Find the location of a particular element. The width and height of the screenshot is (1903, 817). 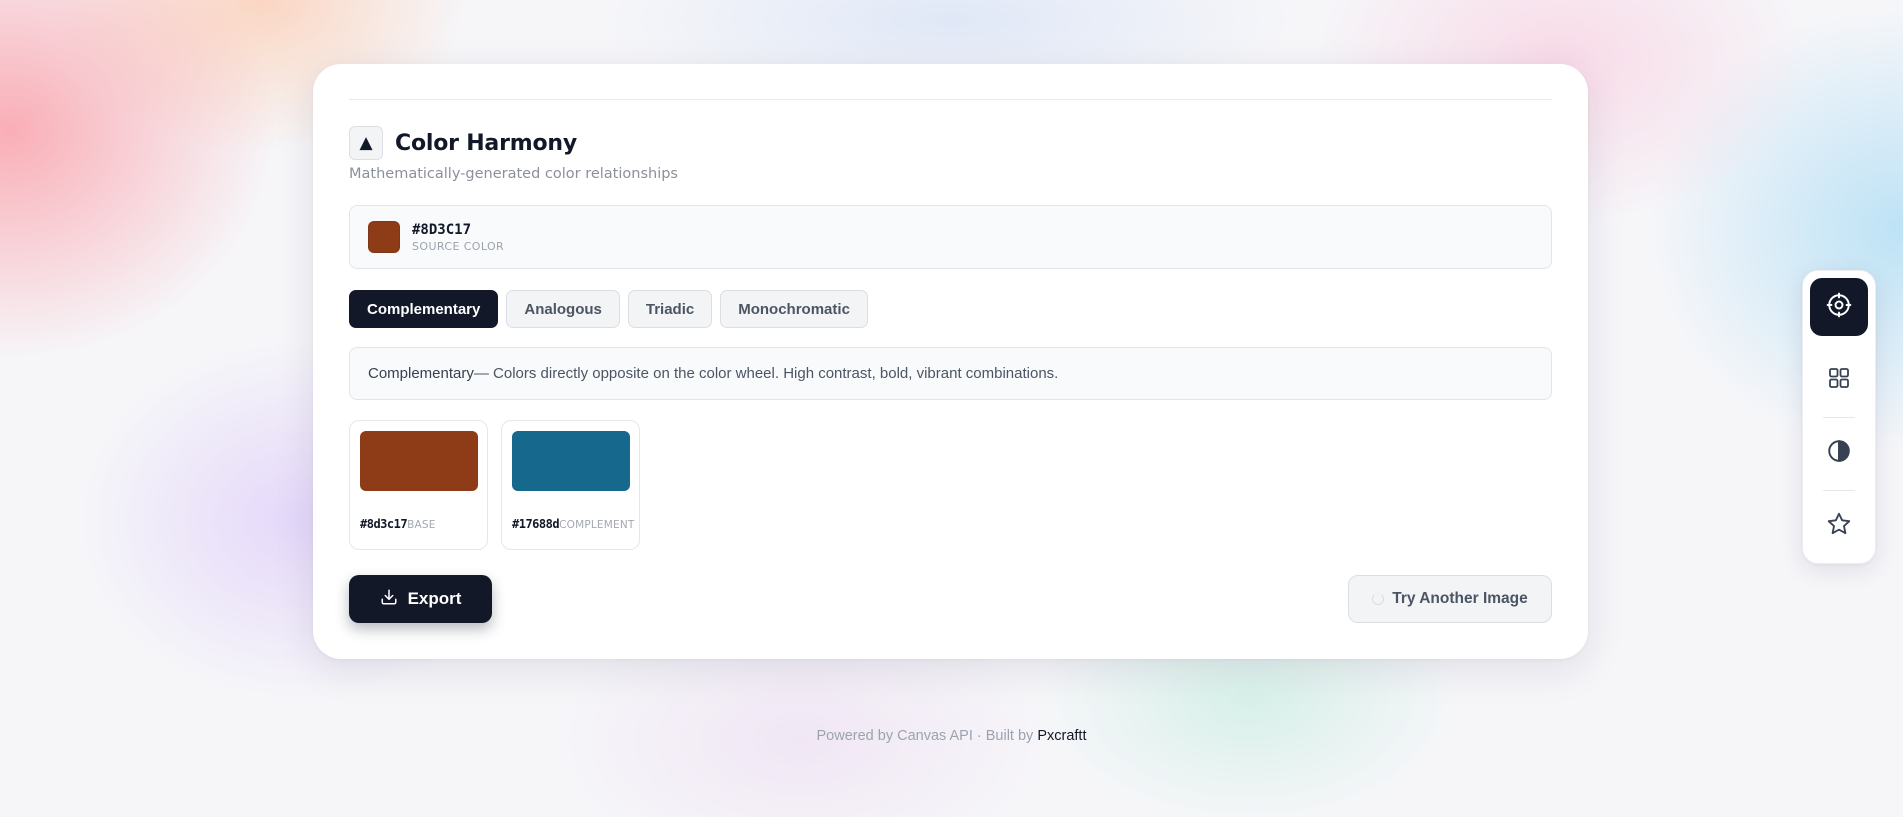

grid-icon is located at coordinates (1839, 380).